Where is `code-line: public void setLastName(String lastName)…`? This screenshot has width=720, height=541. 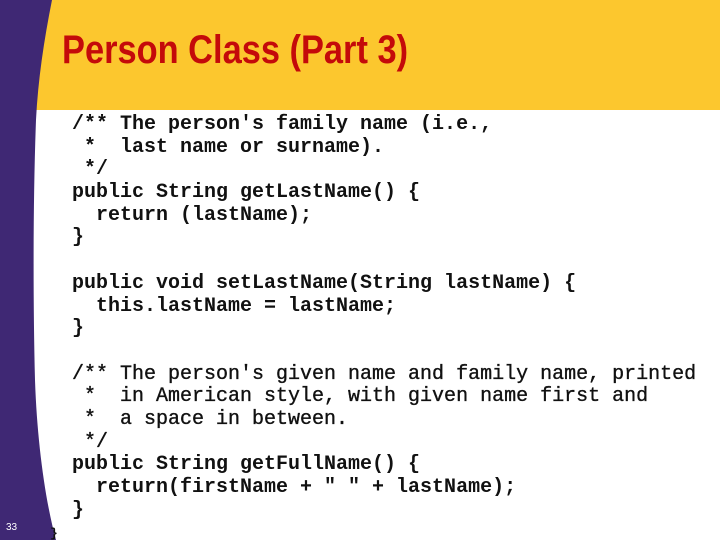 code-line: public void setLastName(String lastName)… is located at coordinates (324, 283).